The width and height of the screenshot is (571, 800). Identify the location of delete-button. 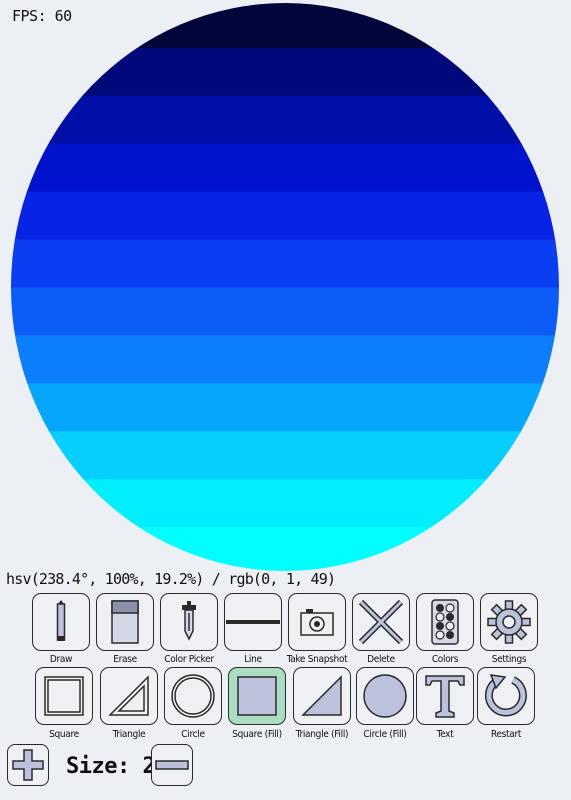
(381, 622).